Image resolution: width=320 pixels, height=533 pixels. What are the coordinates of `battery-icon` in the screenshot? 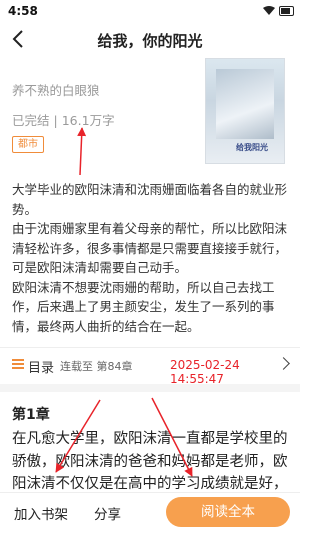 It's located at (286, 11).